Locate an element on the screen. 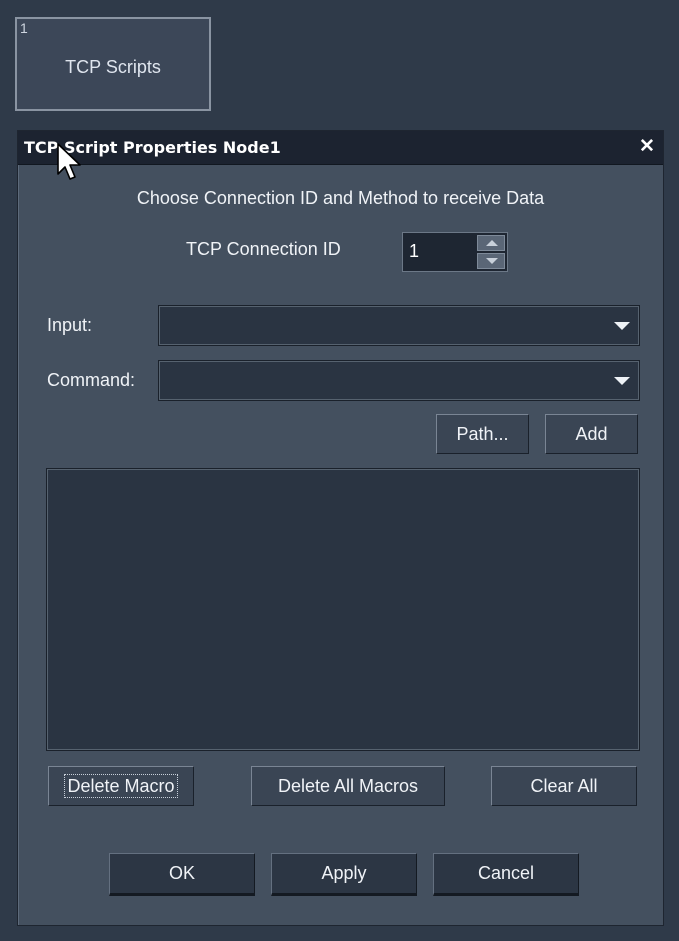 The height and width of the screenshot is (941, 679). command-dropdown-arrow is located at coordinates (622, 380).